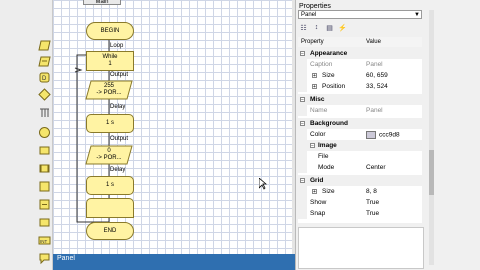 This screenshot has height=270, width=480. What do you see at coordinates (371, 135) in the screenshot?
I see `color-swatch` at bounding box center [371, 135].